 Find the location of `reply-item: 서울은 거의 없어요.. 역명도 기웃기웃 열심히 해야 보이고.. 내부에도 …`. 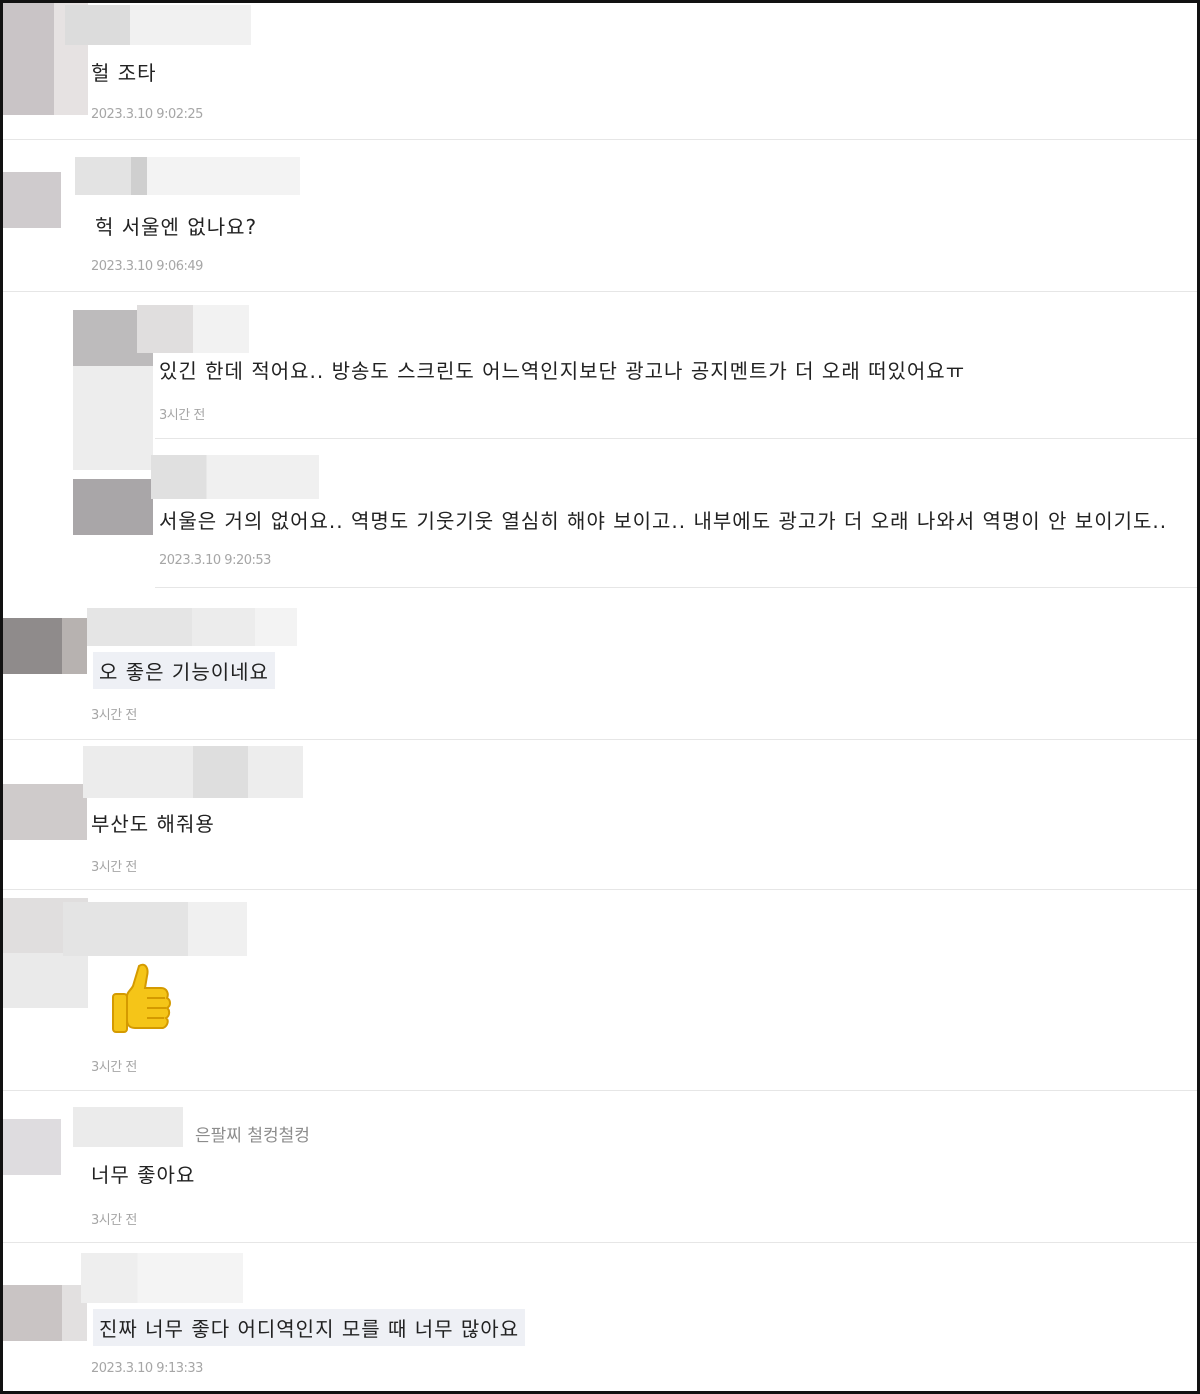

reply-item: 서울은 거의 없어요.. 역명도 기웃기웃 열심히 해야 보이고.. 내부에도 … is located at coordinates (635, 513).